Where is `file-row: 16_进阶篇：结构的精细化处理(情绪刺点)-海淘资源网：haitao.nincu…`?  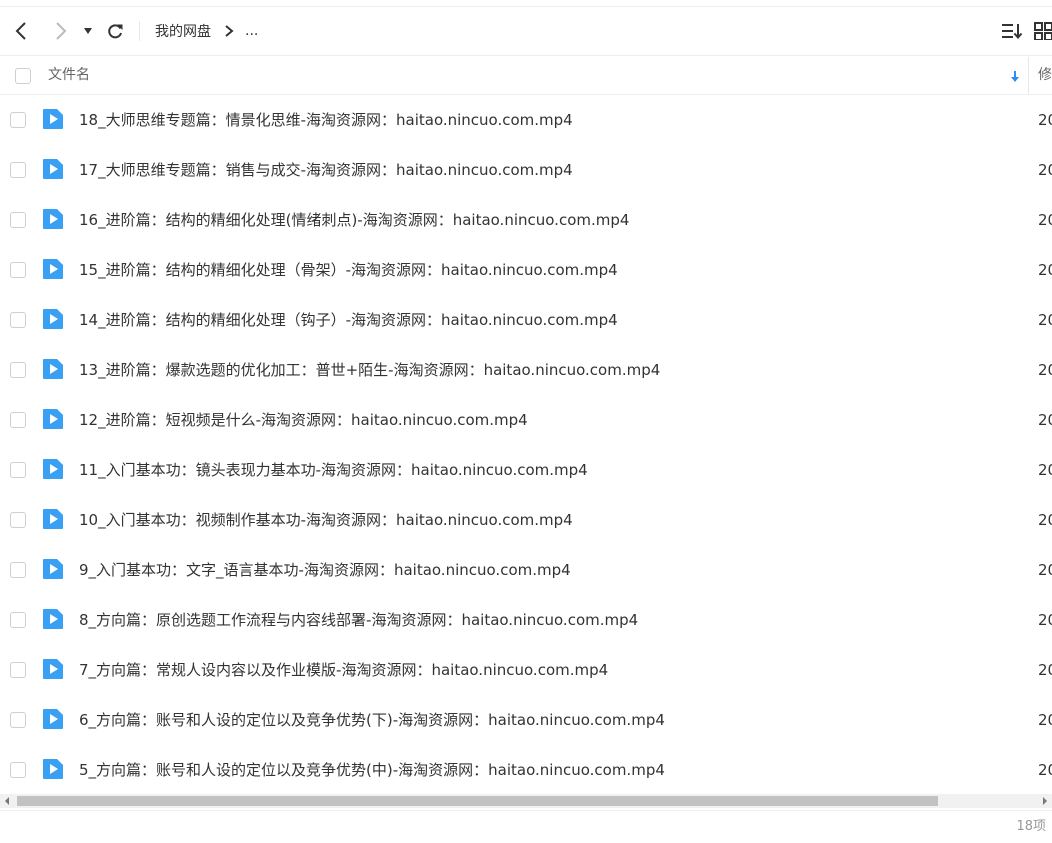
file-row: 16_进阶篇：结构的精细化处理(情绪刺点)-海淘资源网：haitao.nincu… is located at coordinates (526, 220).